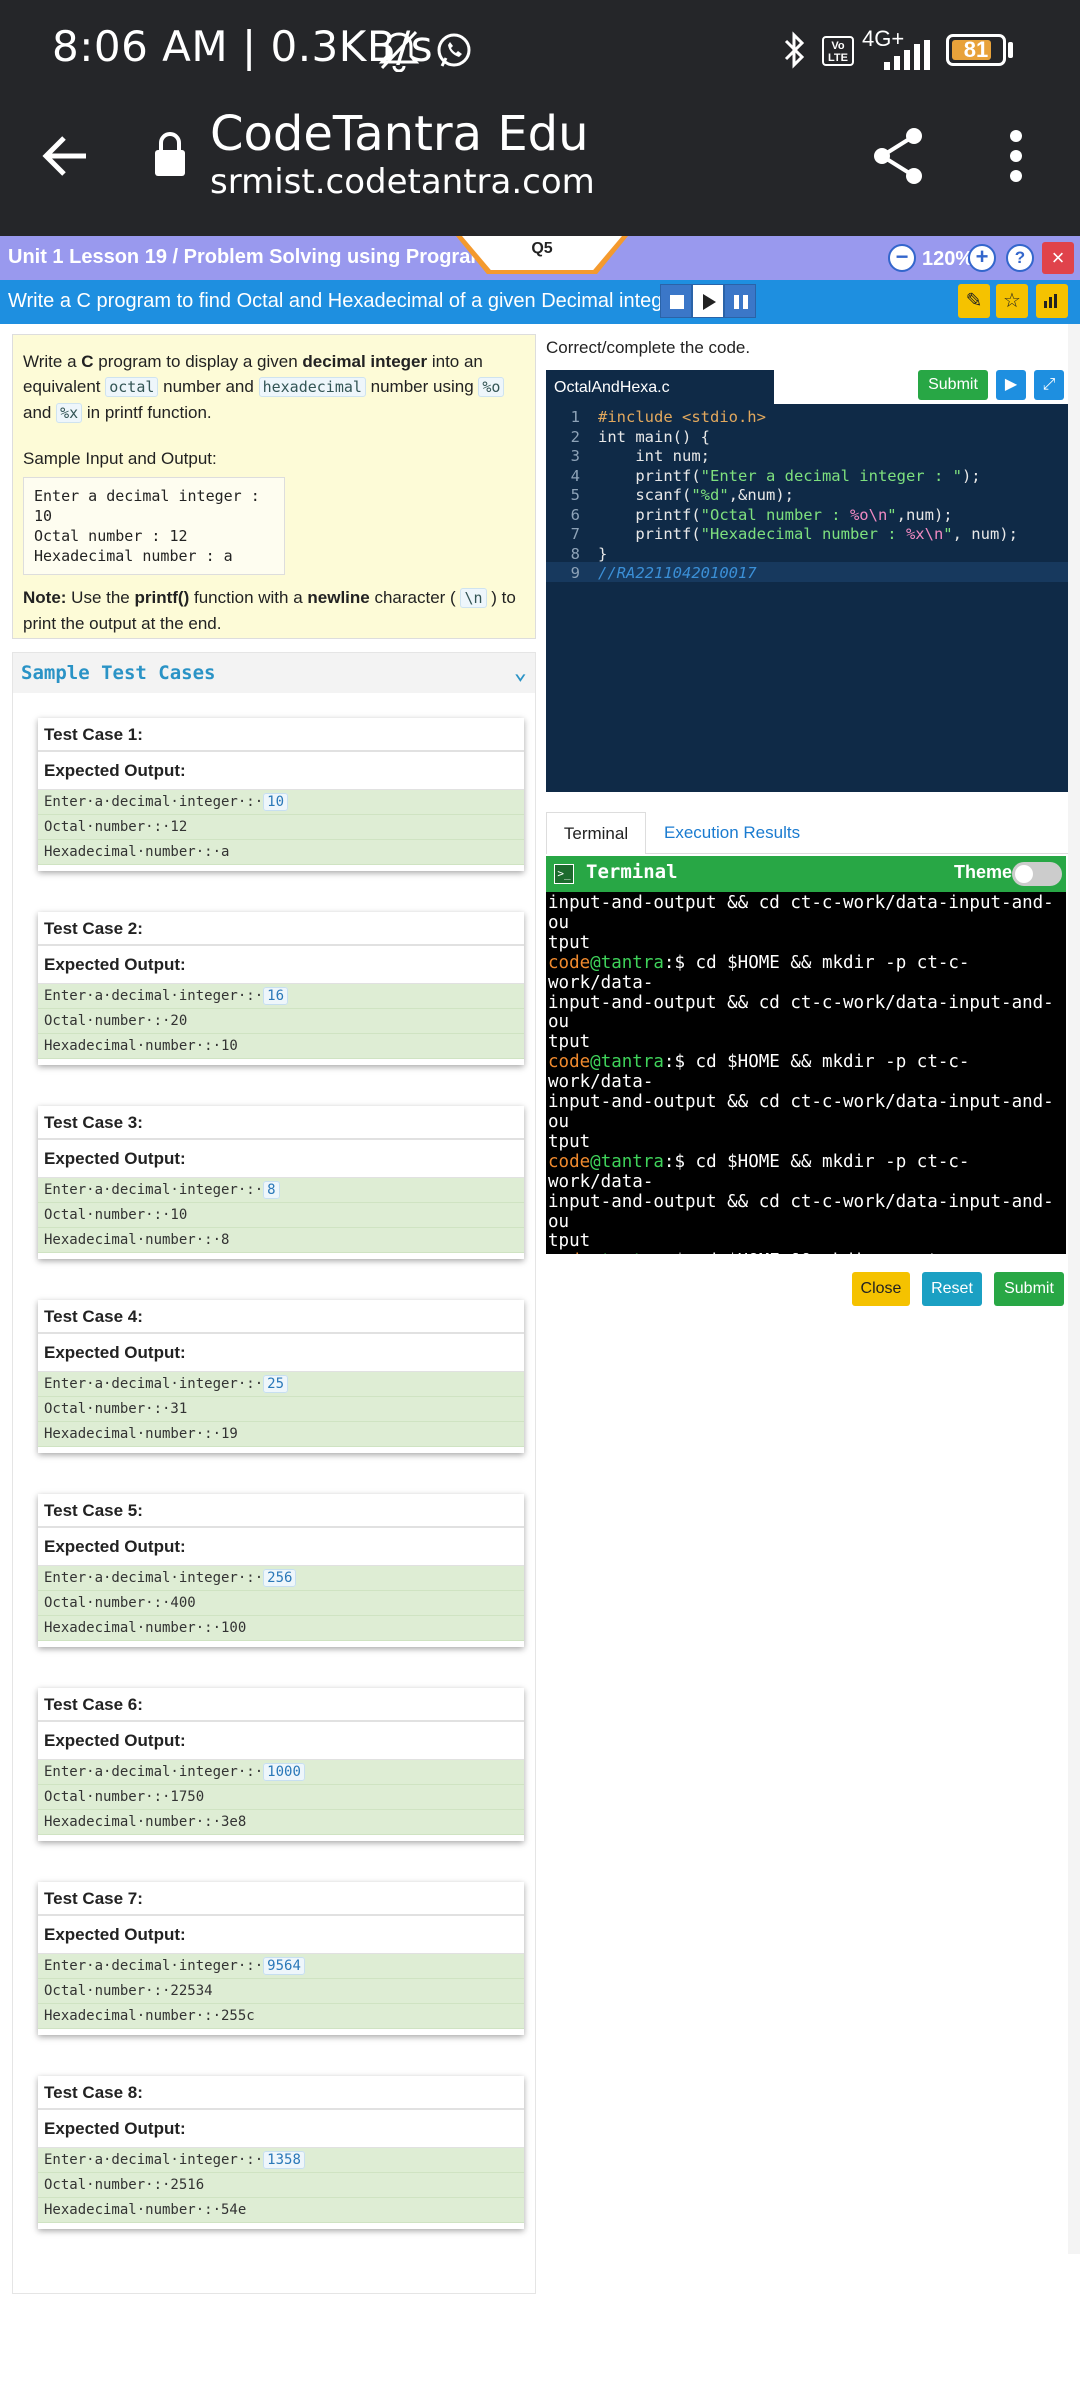 This screenshot has width=1080, height=2400. I want to click on line-number: 9, so click(575, 573).